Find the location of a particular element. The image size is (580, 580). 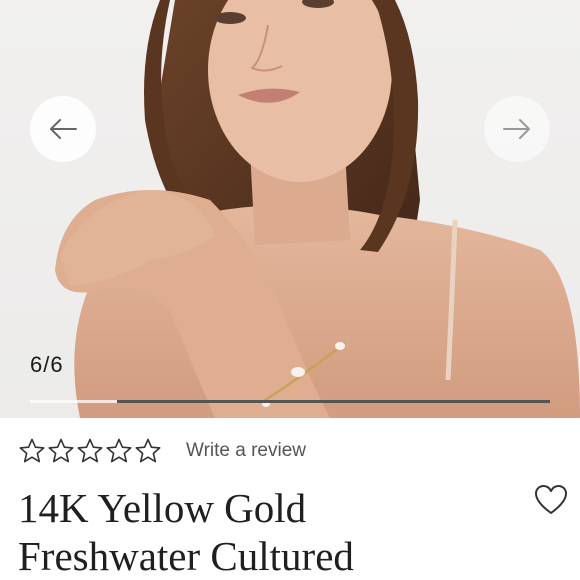

next-image-button is located at coordinates (517, 129).